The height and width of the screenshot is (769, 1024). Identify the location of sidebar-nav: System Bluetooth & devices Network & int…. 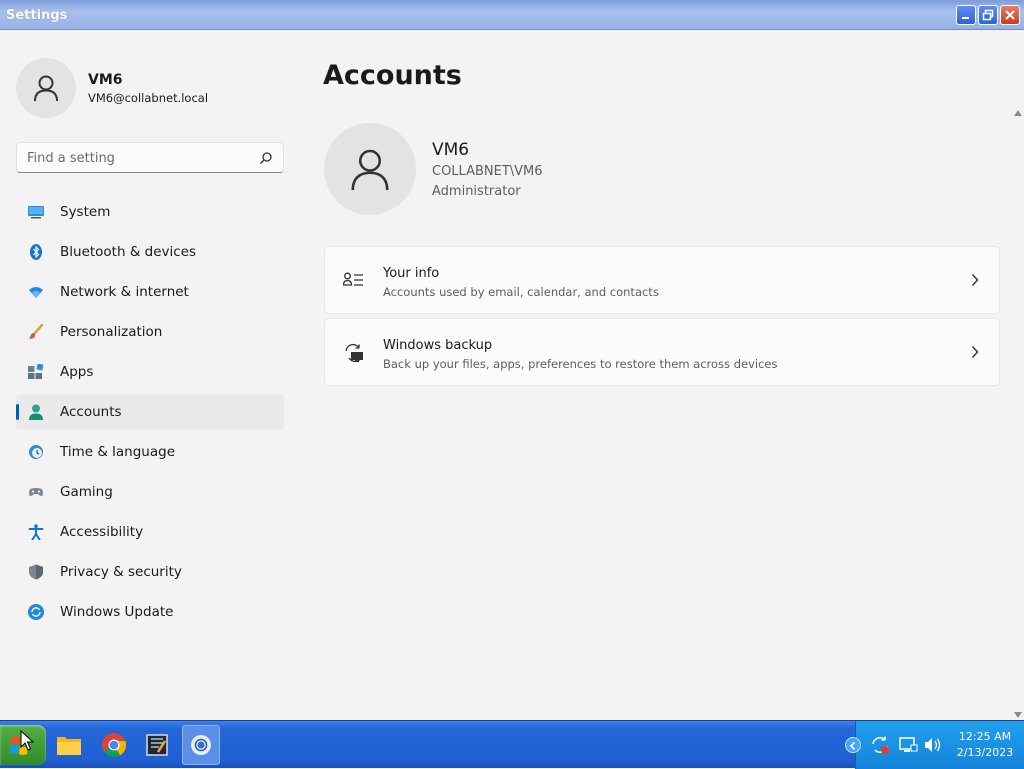
(150, 414).